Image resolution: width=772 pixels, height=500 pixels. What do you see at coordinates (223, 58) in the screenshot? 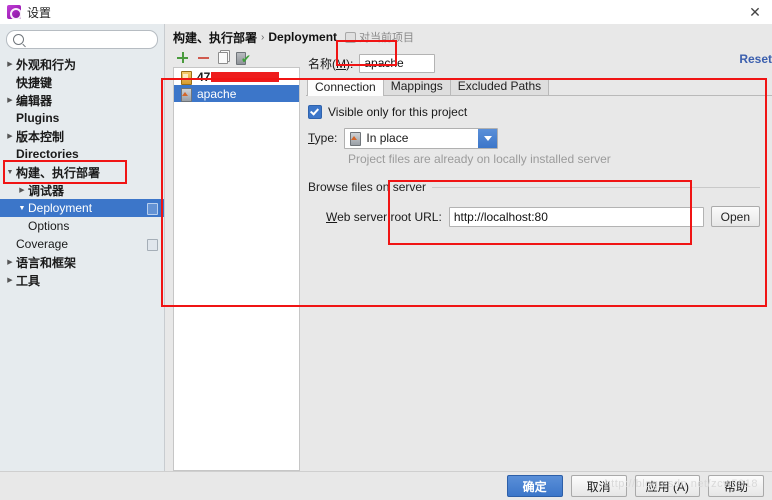
I see `copy-icon` at bounding box center [223, 58].